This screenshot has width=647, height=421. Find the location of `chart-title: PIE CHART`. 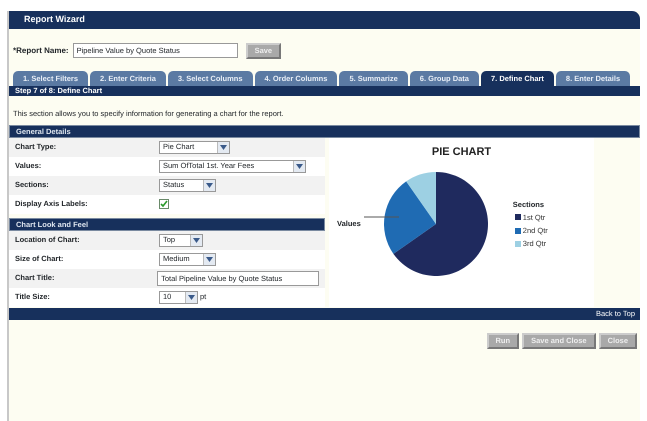

chart-title: PIE CHART is located at coordinates (461, 152).